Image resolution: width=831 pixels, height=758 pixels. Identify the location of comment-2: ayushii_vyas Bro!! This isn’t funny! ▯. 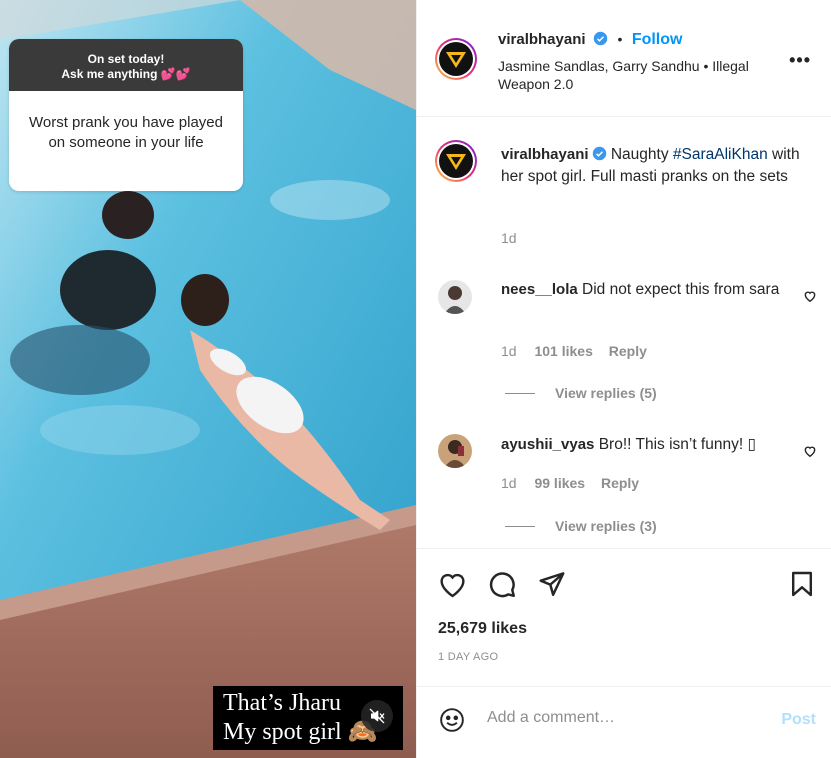
(648, 445).